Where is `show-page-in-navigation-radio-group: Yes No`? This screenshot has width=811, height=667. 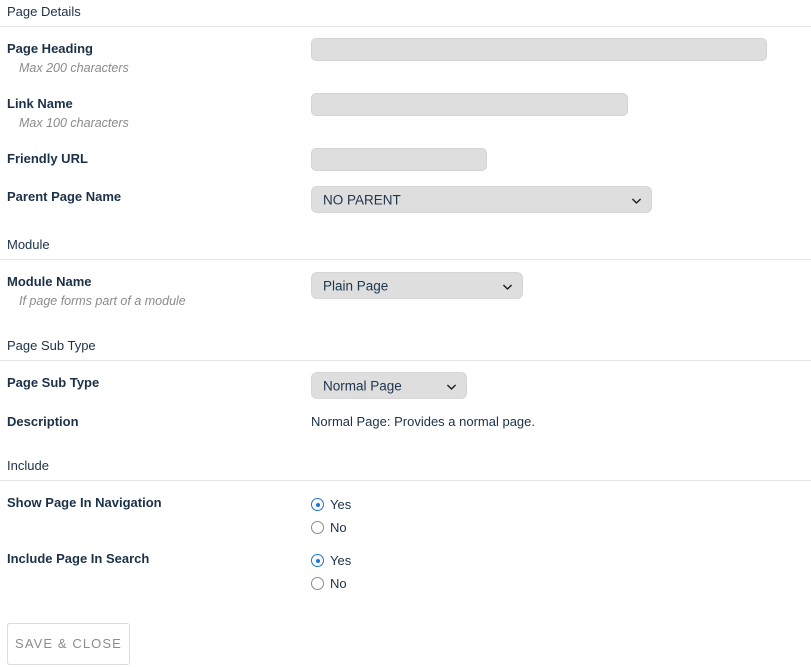
show-page-in-navigation-radio-group: Yes No is located at coordinates (331, 516).